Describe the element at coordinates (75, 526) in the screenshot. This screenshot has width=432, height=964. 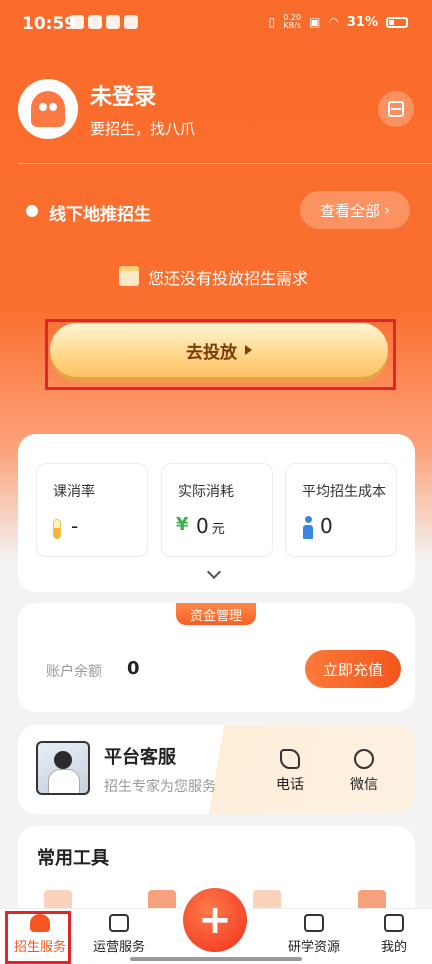
I see `stat-value: -` at that location.